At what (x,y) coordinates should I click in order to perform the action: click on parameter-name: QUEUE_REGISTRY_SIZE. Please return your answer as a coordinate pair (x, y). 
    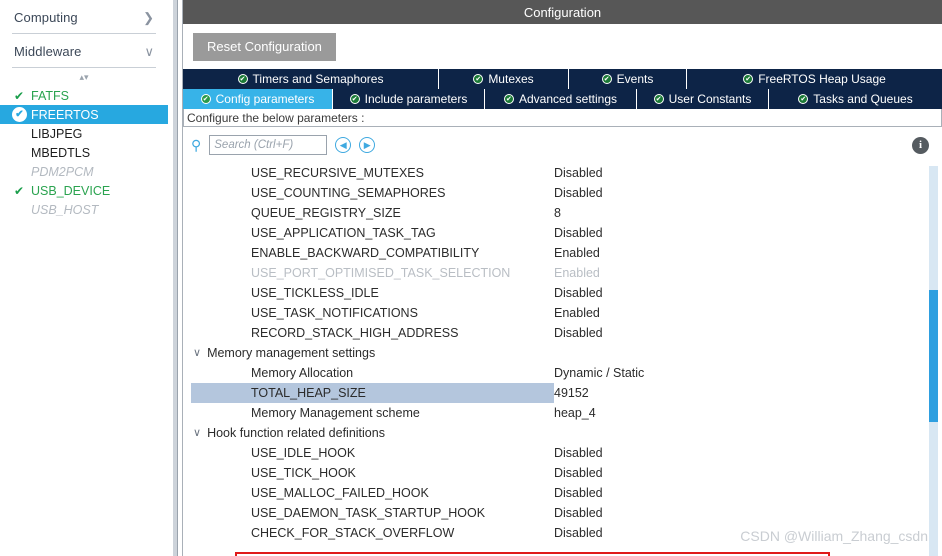
    Looking at the image, I should click on (326, 213).